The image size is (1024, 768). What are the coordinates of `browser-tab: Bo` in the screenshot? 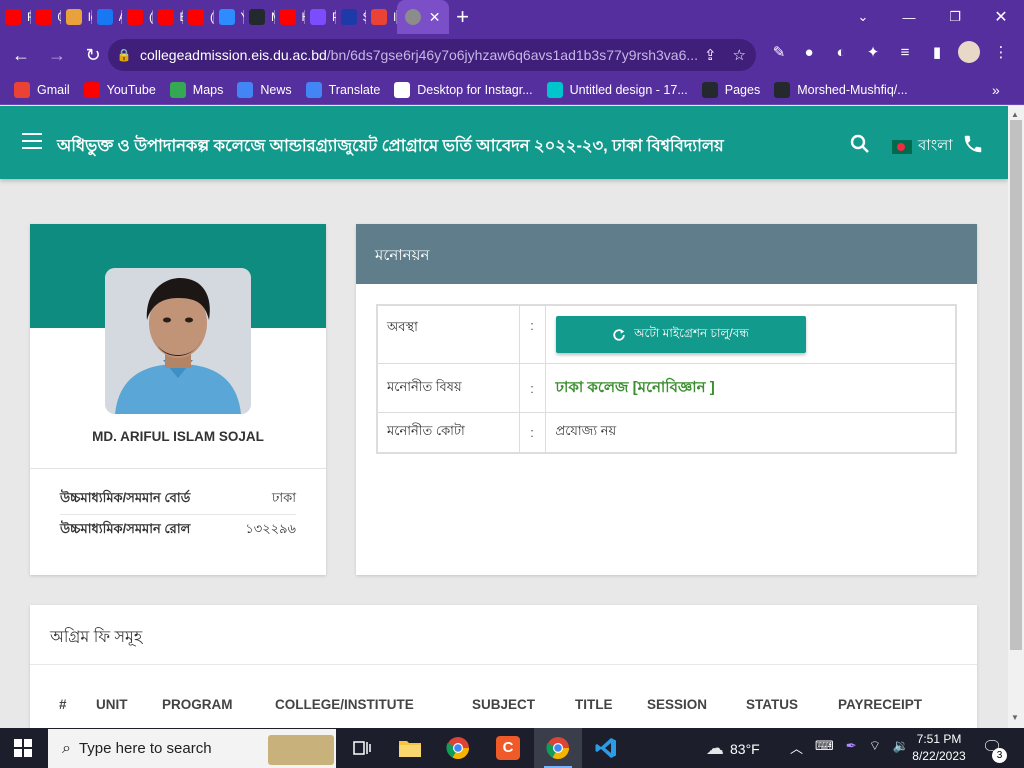 It's located at (168, 17).